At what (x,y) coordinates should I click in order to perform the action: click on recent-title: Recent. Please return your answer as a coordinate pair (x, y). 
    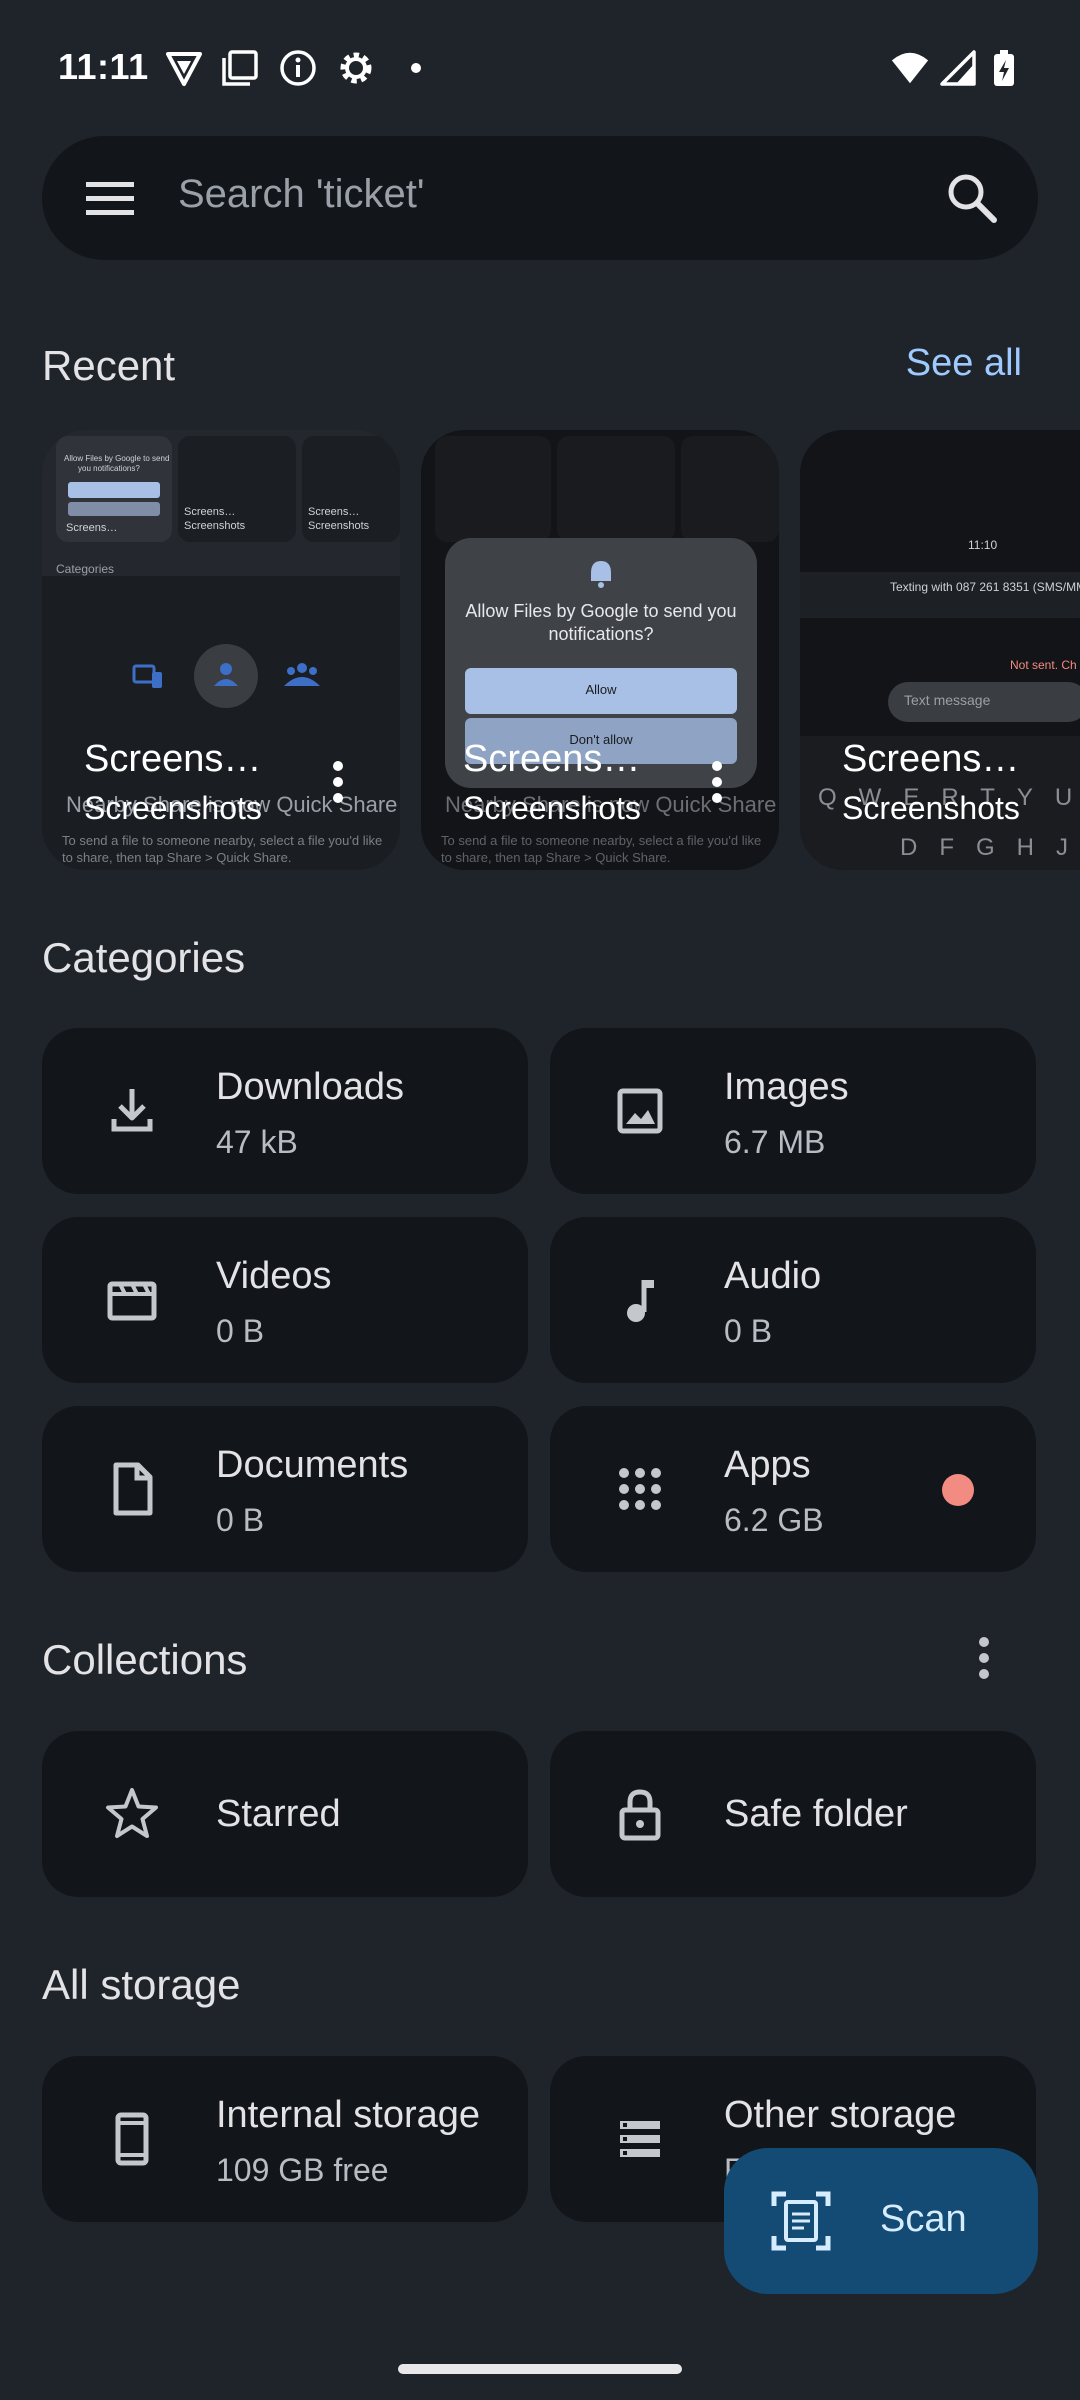
    Looking at the image, I should click on (109, 365).